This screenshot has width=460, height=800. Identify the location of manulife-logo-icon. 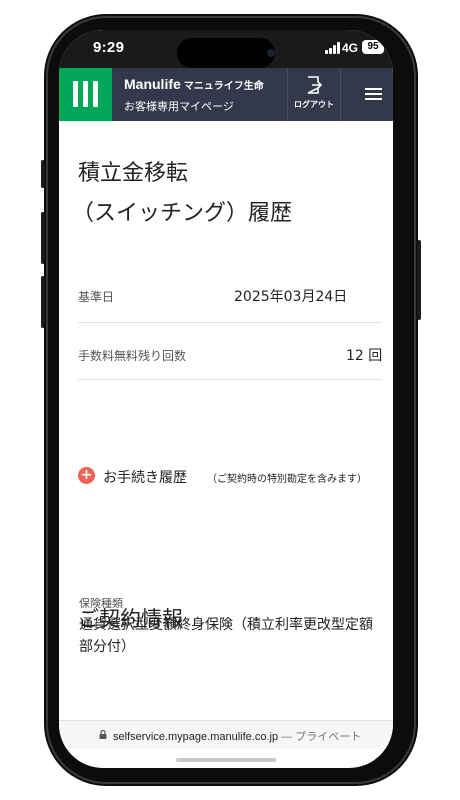
(85, 94).